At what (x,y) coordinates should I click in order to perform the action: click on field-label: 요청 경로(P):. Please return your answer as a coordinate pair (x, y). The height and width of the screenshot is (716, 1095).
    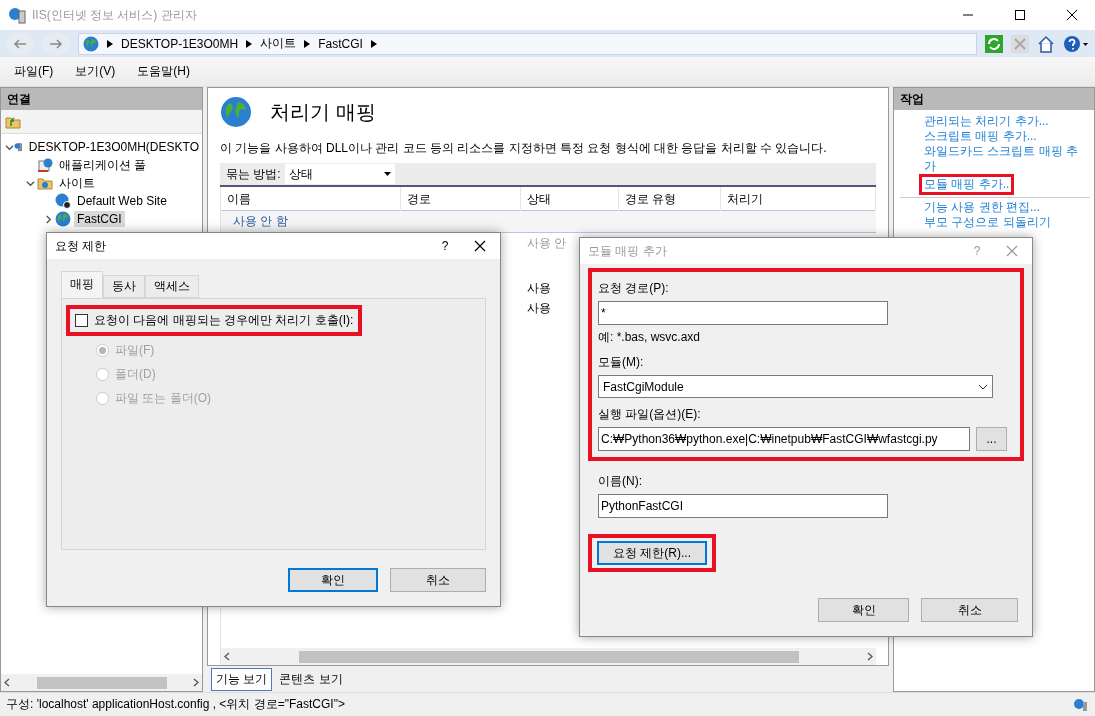
    Looking at the image, I should click on (634, 288).